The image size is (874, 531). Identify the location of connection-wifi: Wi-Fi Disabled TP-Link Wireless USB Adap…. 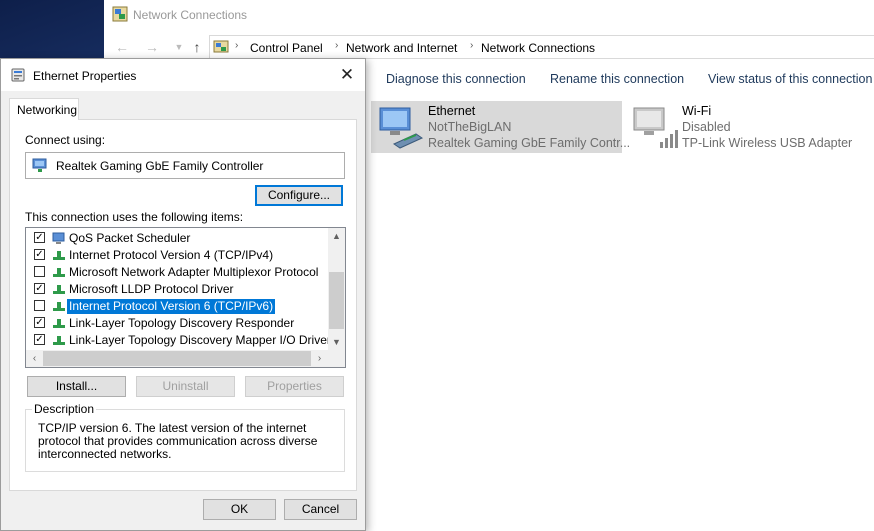
(745, 127).